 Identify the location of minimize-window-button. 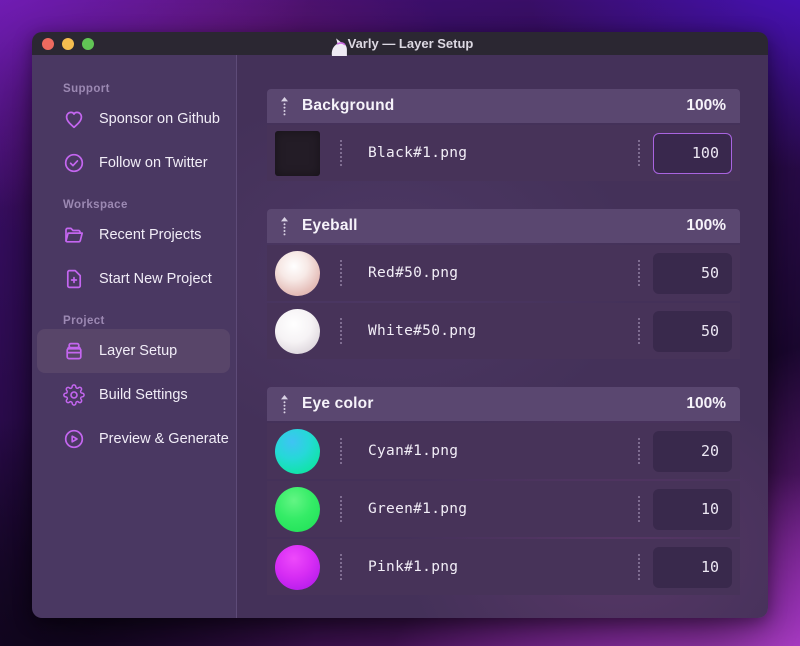
(68, 43).